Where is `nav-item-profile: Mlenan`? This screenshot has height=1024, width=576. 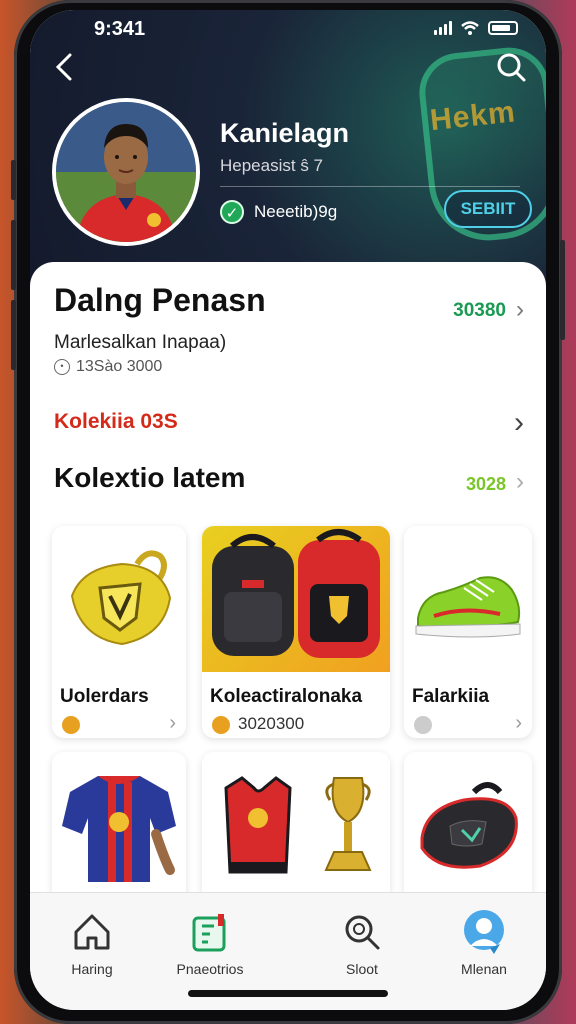
nav-item-profile: Mlenan is located at coordinates (484, 942).